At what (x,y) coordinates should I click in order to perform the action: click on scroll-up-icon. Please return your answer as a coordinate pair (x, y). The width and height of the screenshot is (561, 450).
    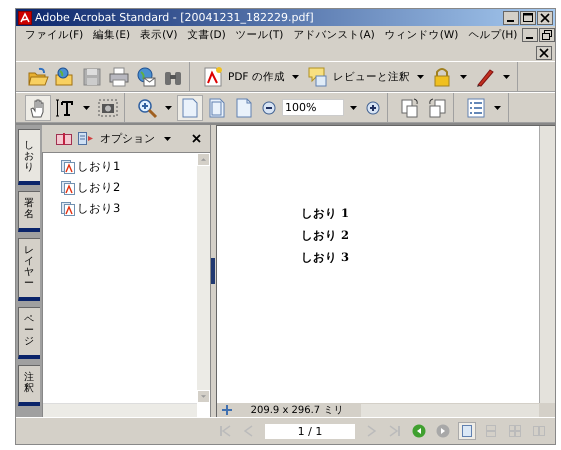
    Looking at the image, I should click on (203, 159).